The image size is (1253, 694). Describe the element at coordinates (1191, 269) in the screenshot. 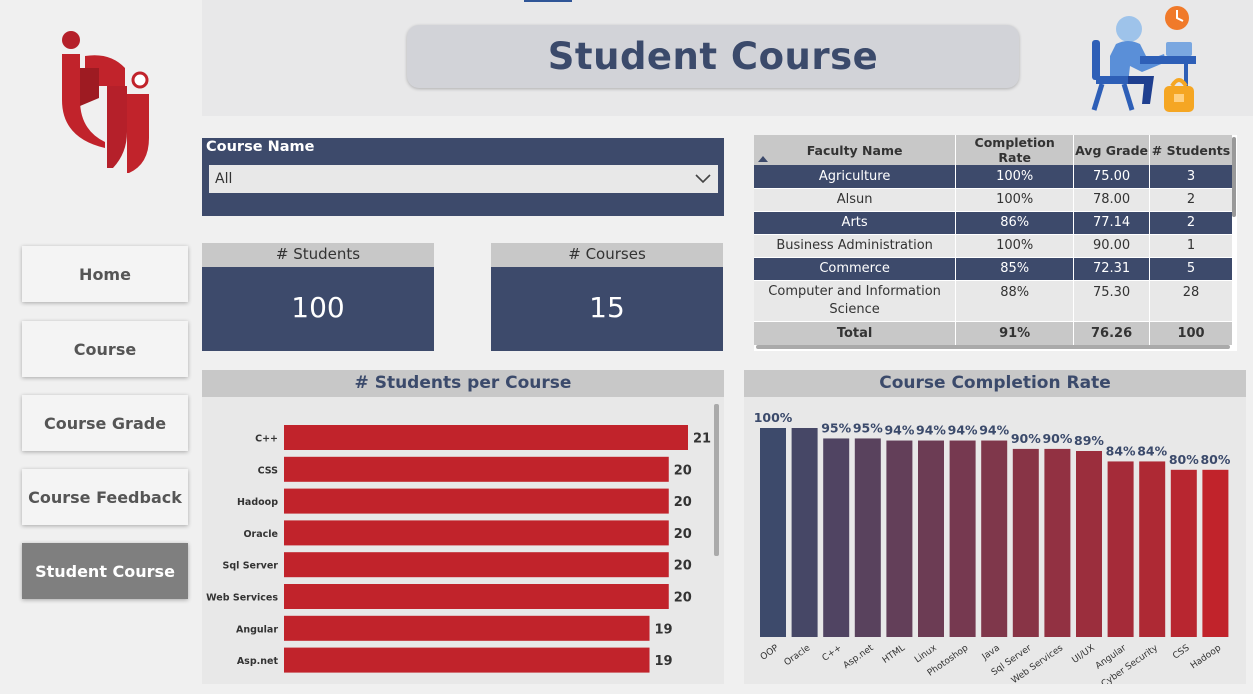

I see `table-cell: 5` at that location.